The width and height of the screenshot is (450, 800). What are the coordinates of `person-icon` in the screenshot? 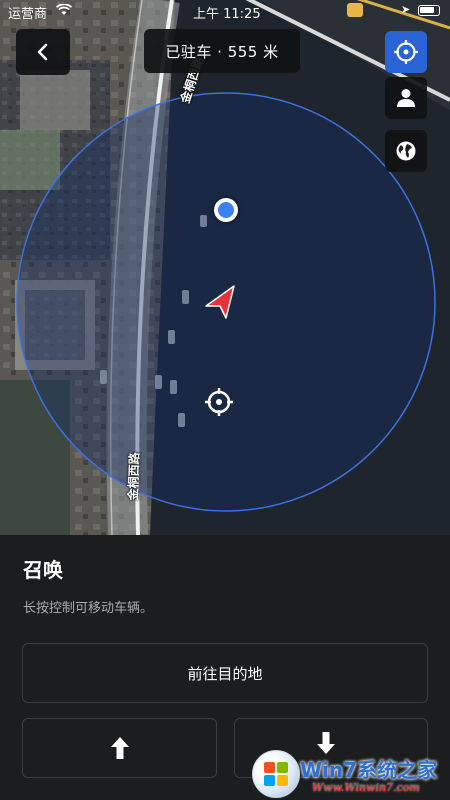 It's located at (406, 98).